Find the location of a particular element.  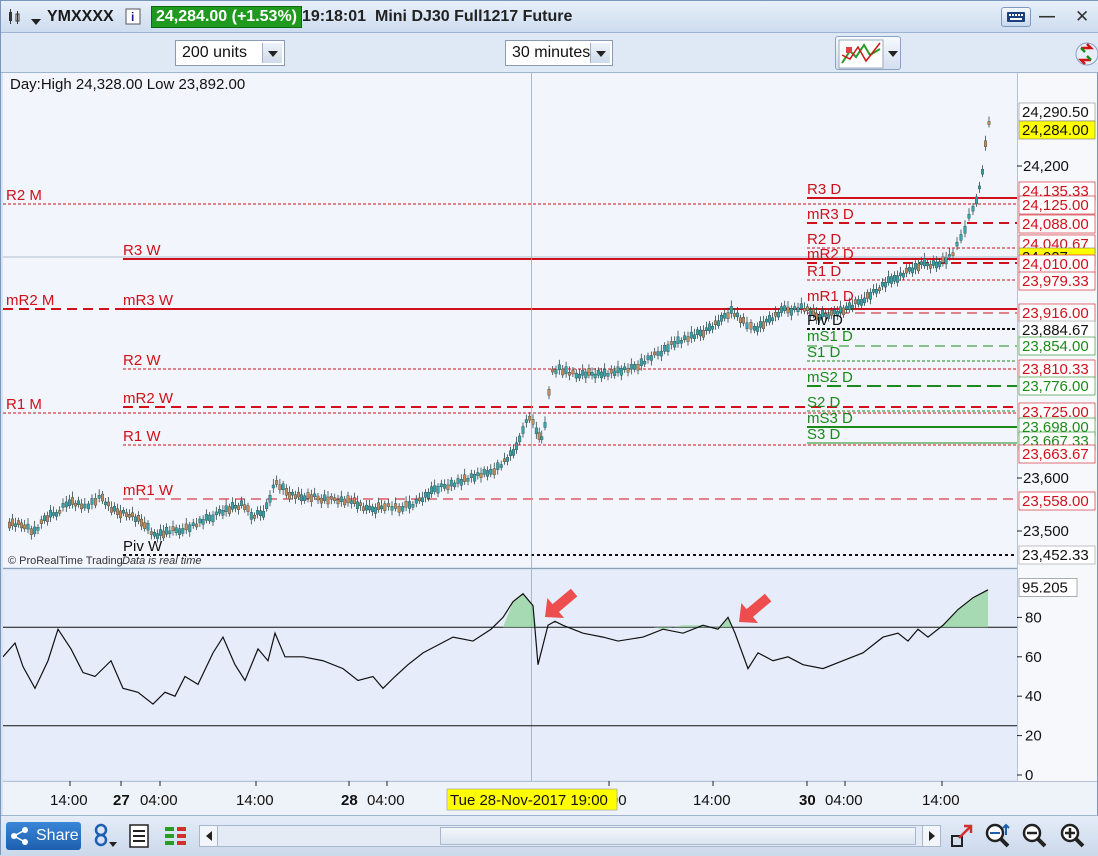

price-label: 23,854.00 is located at coordinates (1055, 346).